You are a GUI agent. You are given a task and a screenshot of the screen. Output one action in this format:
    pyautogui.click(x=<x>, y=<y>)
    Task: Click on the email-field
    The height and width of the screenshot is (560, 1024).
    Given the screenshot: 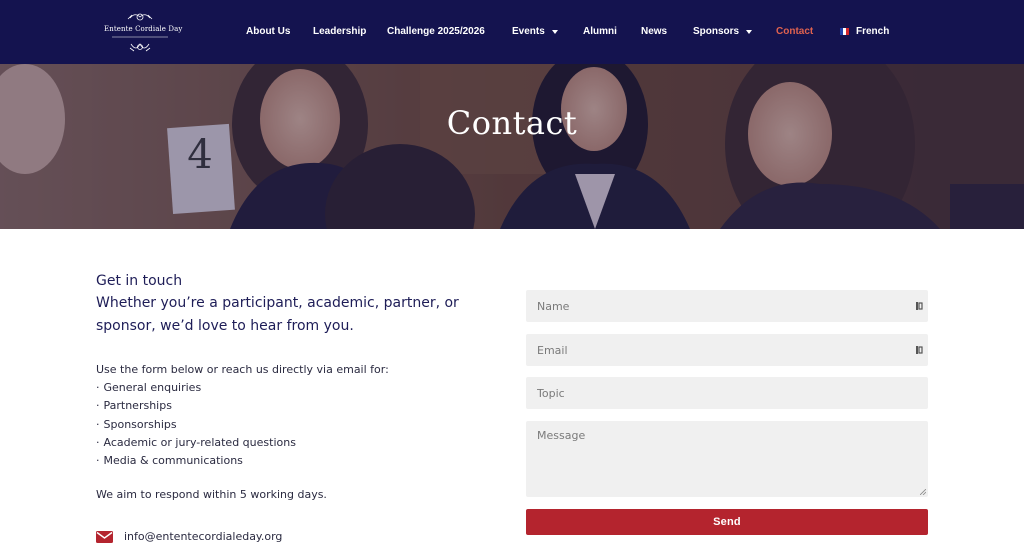 What is the action you would take?
    pyautogui.click(x=727, y=350)
    